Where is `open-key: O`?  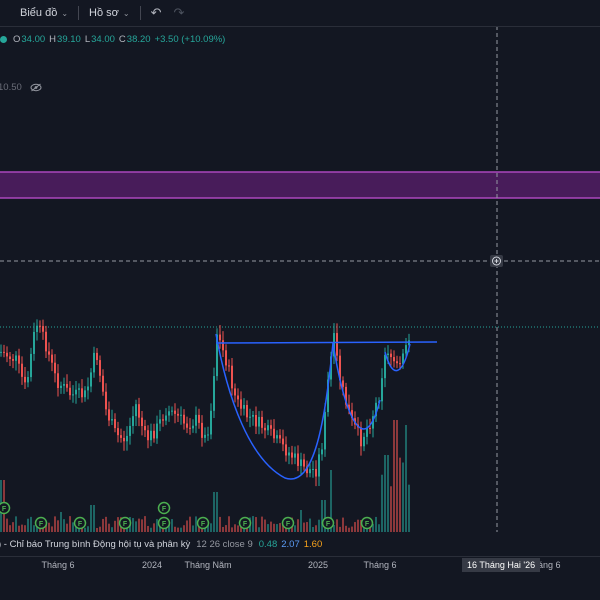 open-key: O is located at coordinates (17, 39).